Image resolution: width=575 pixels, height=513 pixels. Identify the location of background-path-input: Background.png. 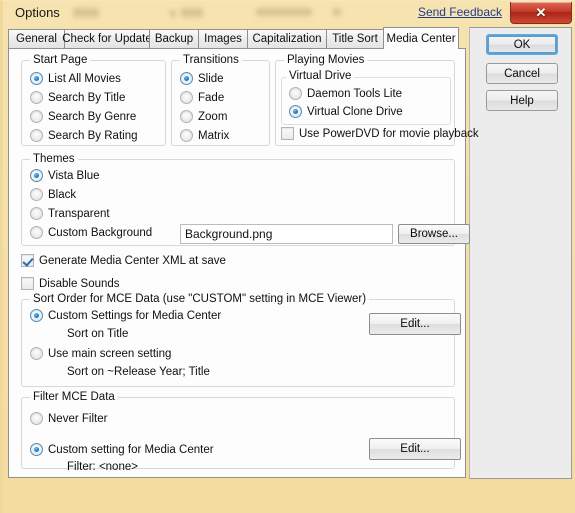
(286, 234).